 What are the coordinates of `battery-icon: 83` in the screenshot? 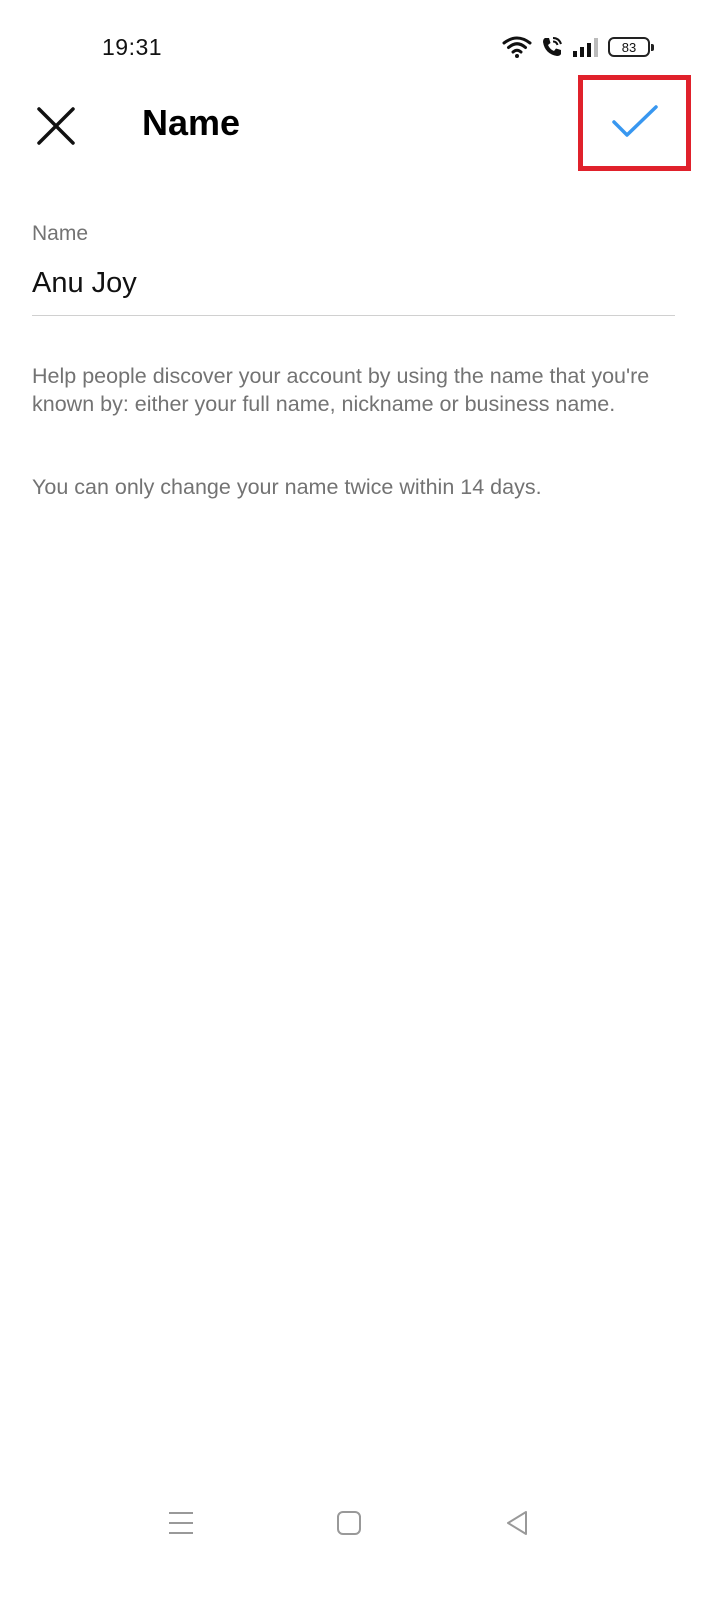 It's located at (631, 47).